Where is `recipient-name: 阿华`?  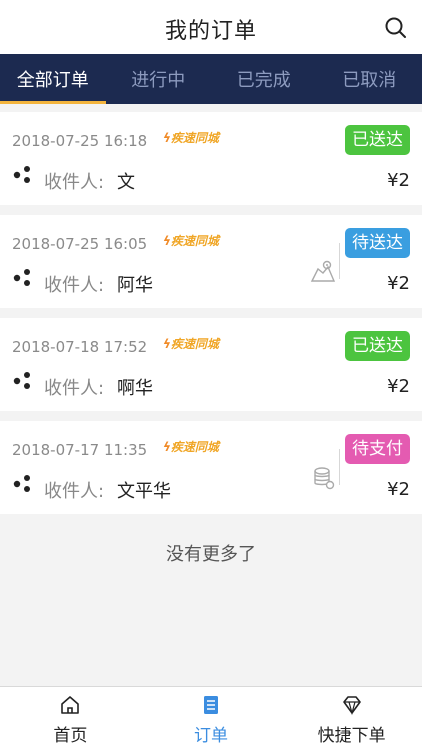 recipient-name: 阿华 is located at coordinates (135, 284).